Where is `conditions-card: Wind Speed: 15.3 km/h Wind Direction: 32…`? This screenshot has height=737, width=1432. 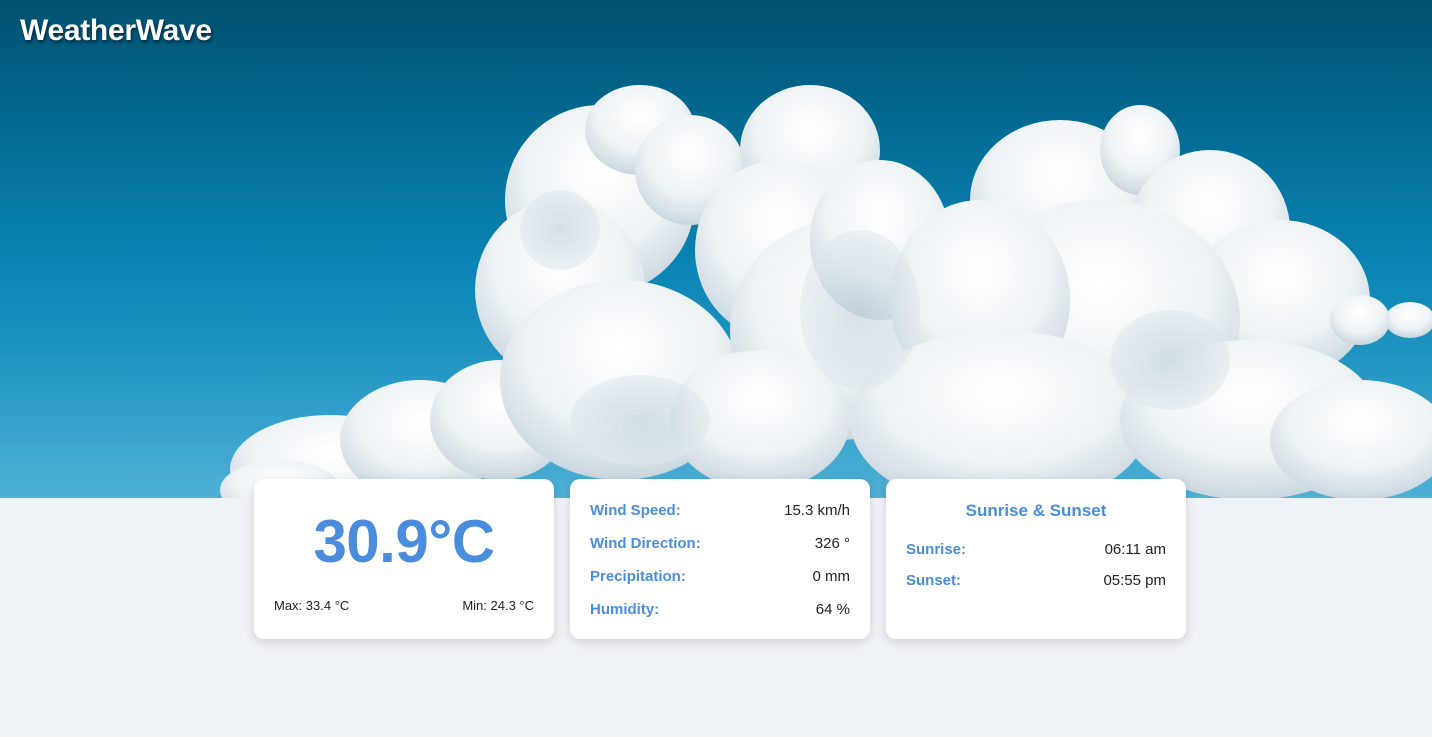
conditions-card: Wind Speed: 15.3 km/h Wind Direction: 32… is located at coordinates (720, 559).